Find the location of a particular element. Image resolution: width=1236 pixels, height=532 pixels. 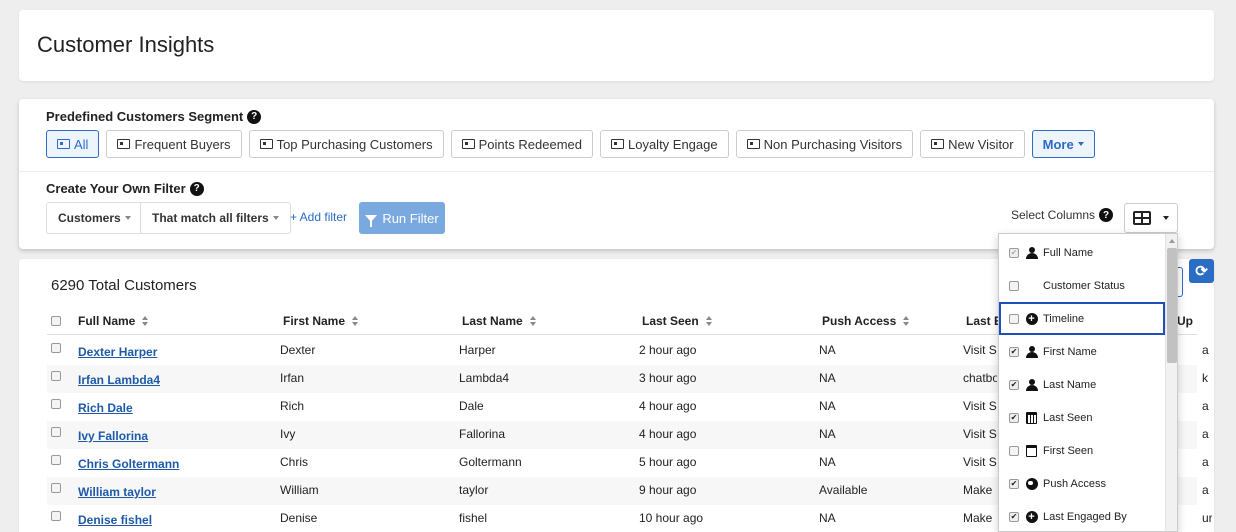

customer-name-link: William taylor is located at coordinates (117, 492).